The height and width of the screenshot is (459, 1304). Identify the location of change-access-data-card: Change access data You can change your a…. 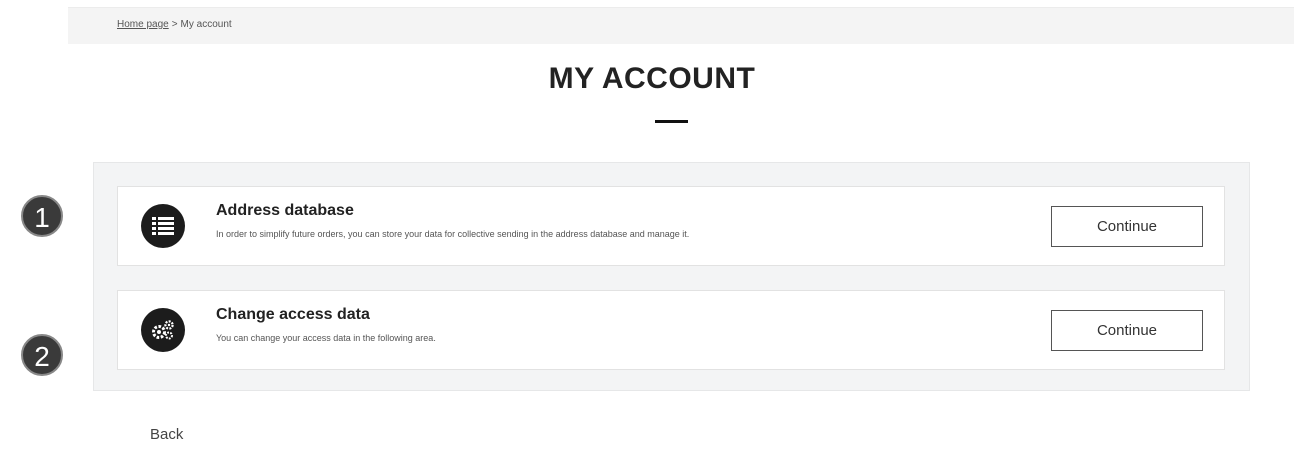
(671, 330).